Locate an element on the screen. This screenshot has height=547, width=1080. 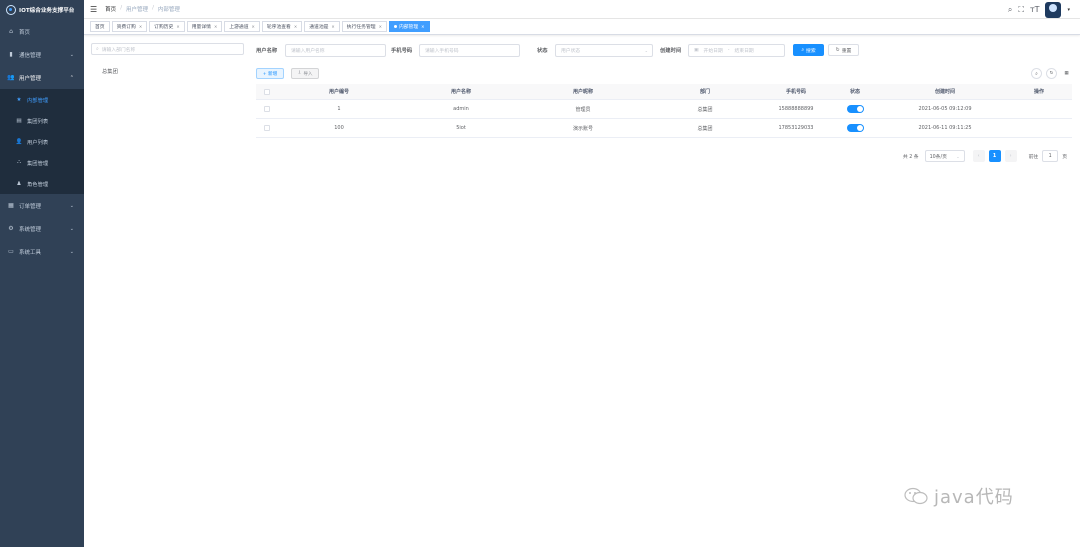
tag-order-history: 订购历史 ✕ is located at coordinates (167, 26).